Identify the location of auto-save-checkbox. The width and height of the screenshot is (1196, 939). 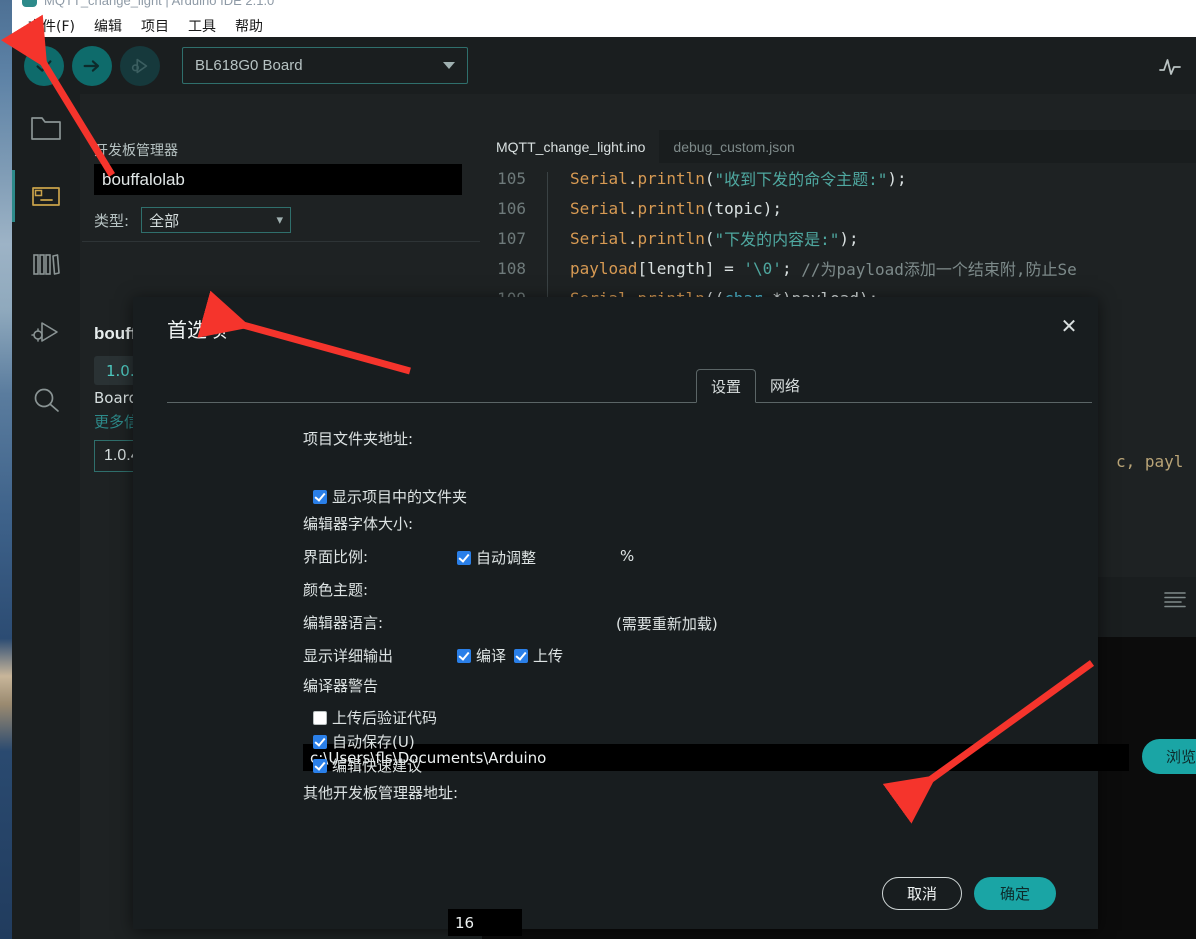
(320, 741).